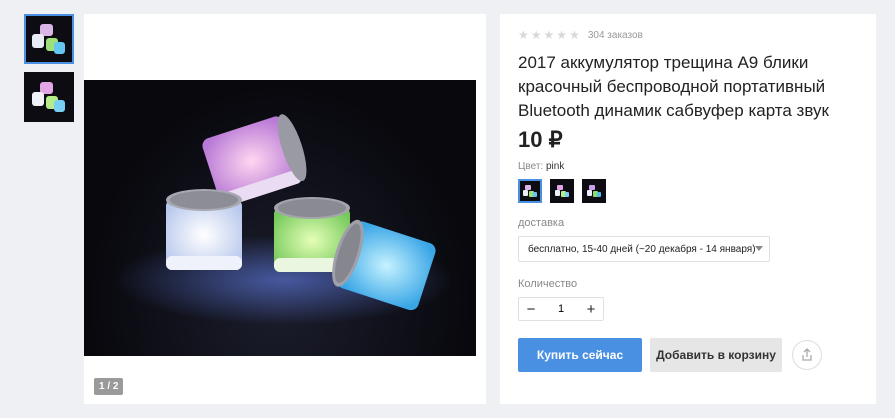 Image resolution: width=895 pixels, height=418 pixels. I want to click on purchase-actions: Купить сейчас Добавить в корзину, so click(688, 355).